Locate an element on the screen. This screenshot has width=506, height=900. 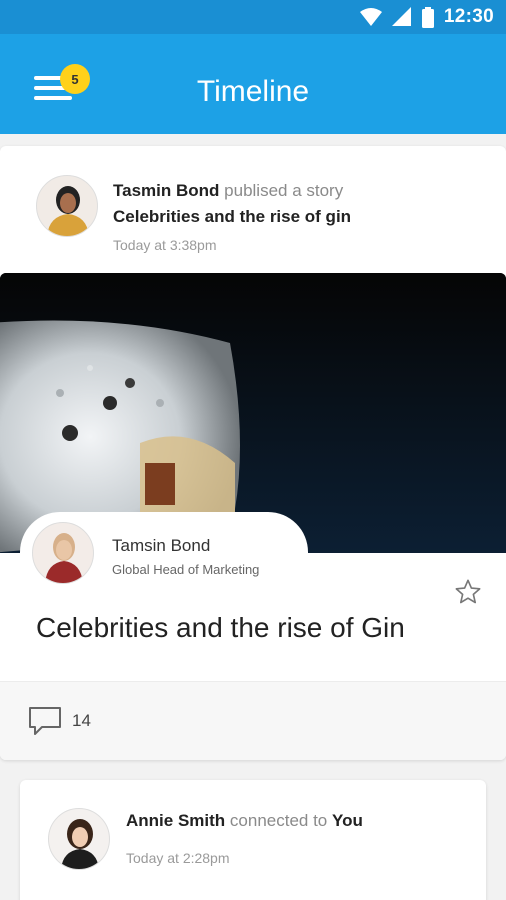
battery-icon is located at coordinates (427, 17).